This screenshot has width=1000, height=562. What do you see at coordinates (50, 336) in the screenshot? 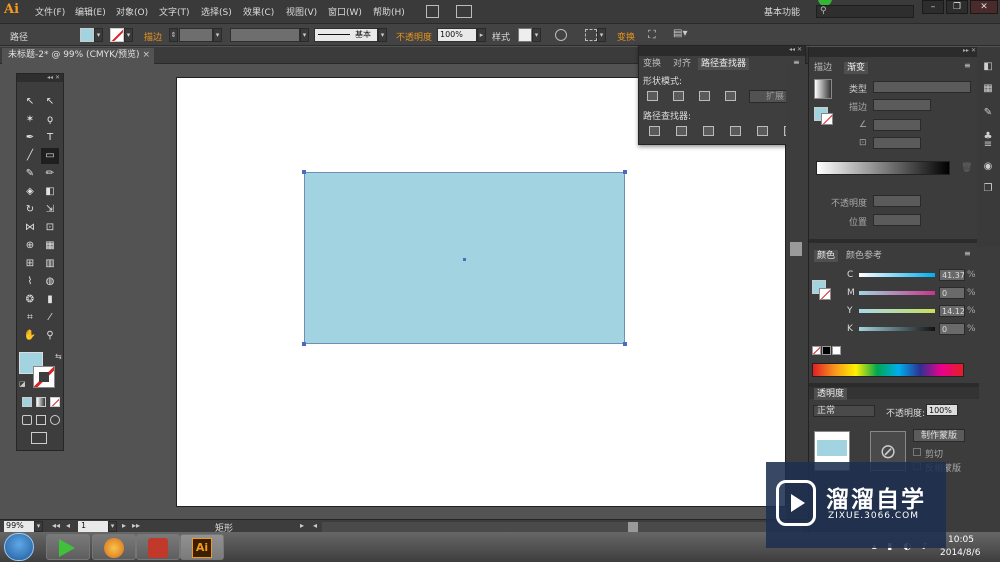
I see `zoom-tool-icon: ⚲` at bounding box center [50, 336].